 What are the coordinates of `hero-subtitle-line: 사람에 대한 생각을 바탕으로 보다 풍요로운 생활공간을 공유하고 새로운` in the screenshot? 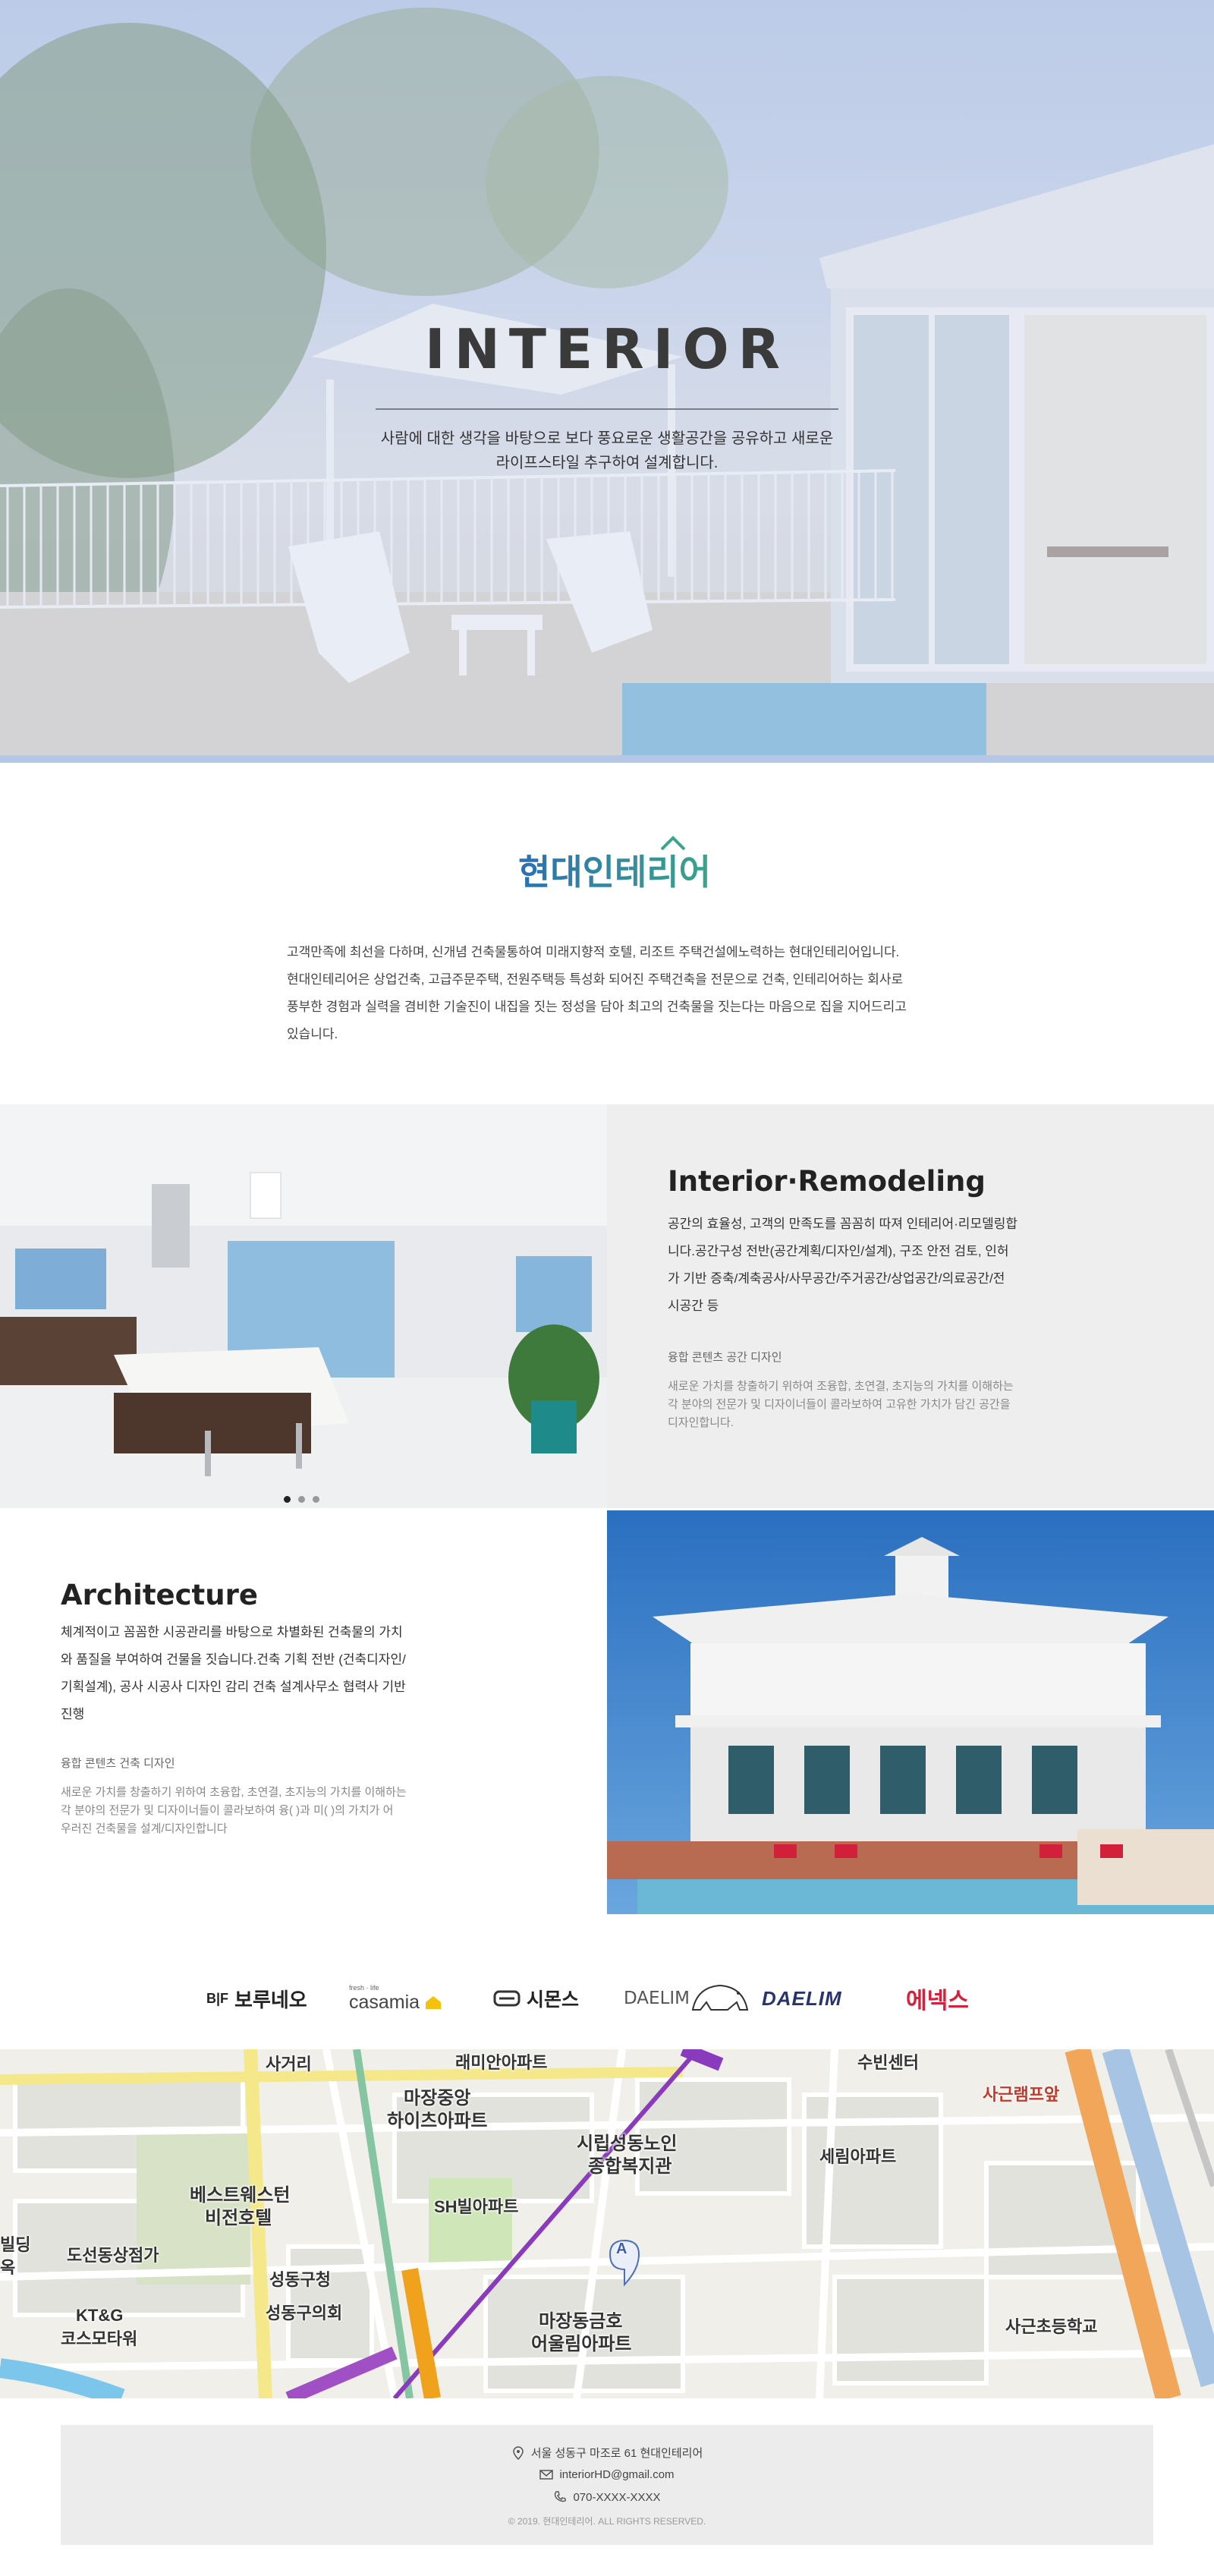 It's located at (607, 438).